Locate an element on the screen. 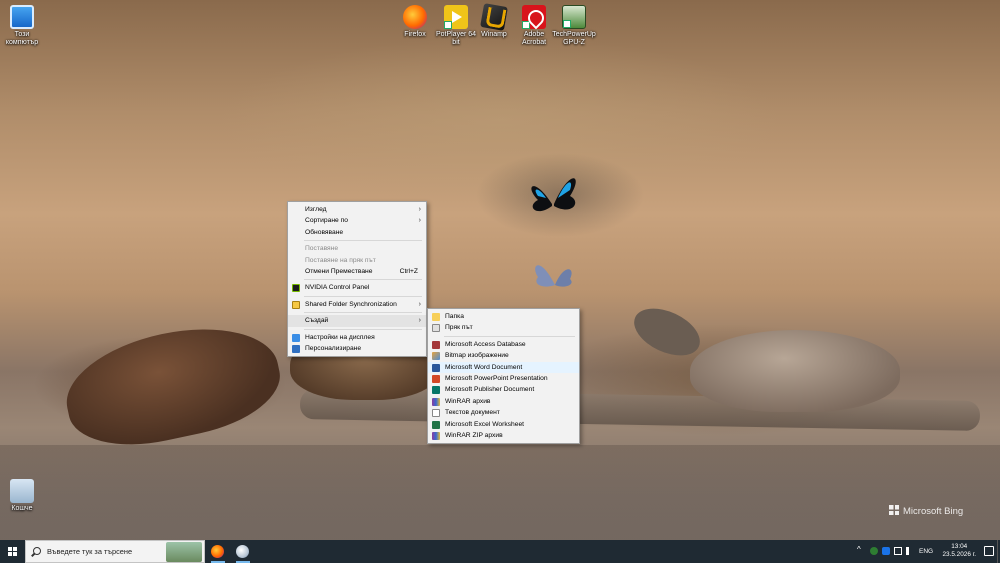 The width and height of the screenshot is (1000, 563). menu-item-personalize: Персонализиране is located at coordinates (357, 348).